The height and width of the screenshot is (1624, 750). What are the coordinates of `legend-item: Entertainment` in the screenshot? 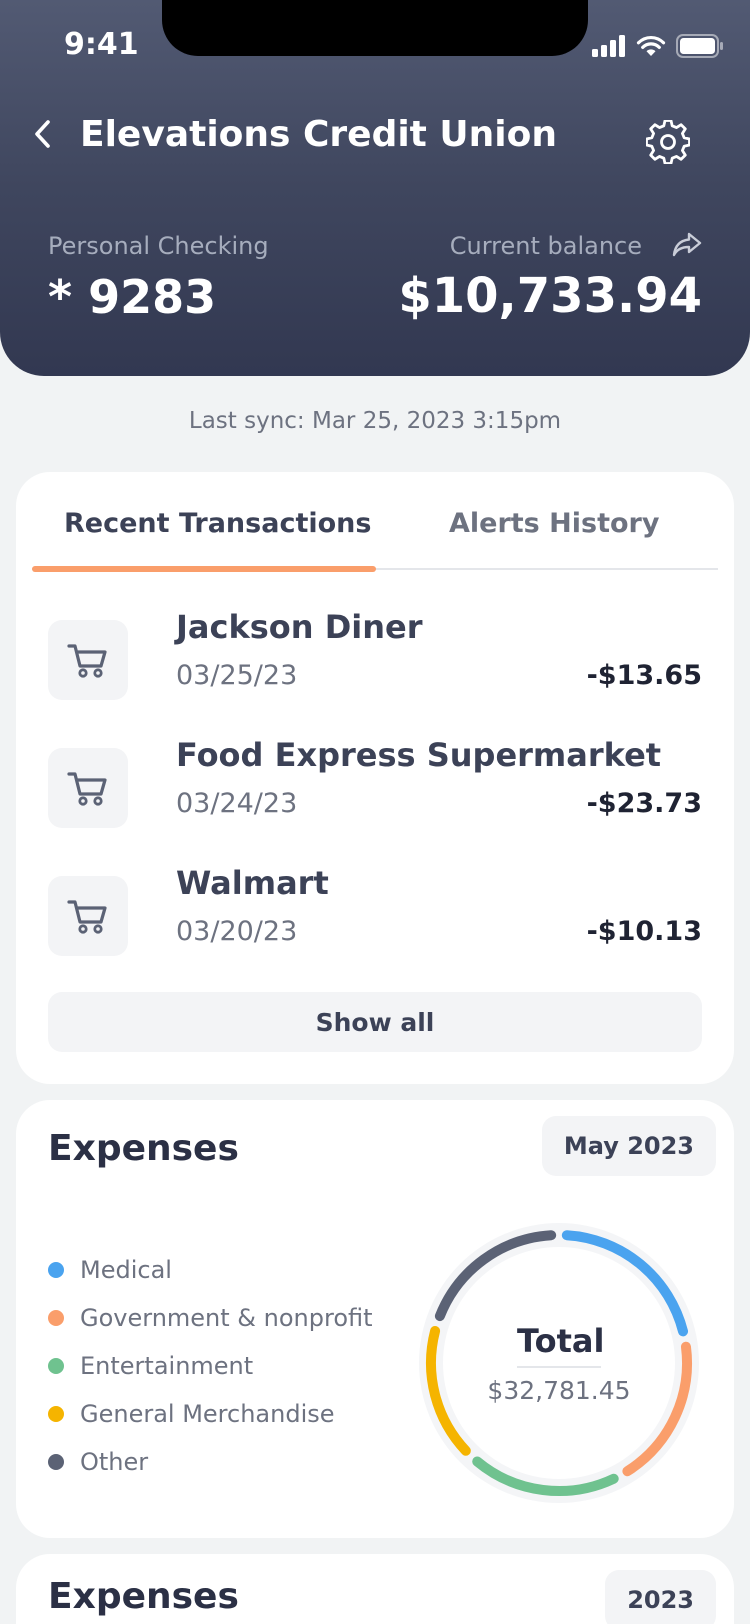 It's located at (210, 1366).